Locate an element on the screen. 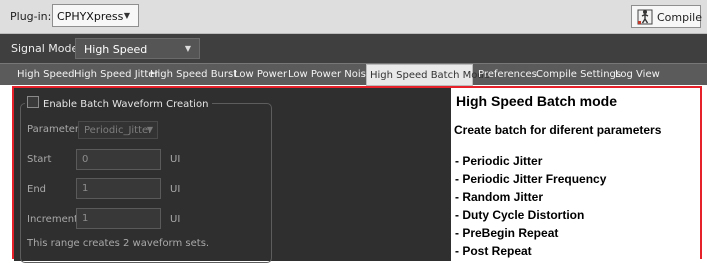 The height and width of the screenshot is (263, 707). start-unit: UI is located at coordinates (175, 159).